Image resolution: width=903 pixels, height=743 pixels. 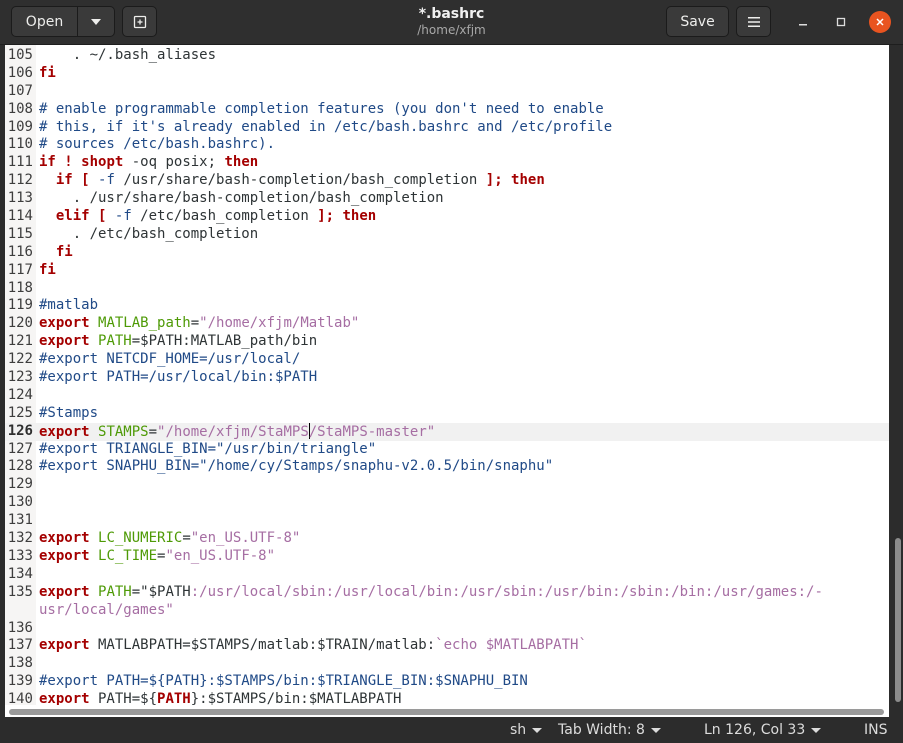 I want to click on code-line: 122 #export NETCDF_HOME=/usr/local/, so click(x=447, y=360).